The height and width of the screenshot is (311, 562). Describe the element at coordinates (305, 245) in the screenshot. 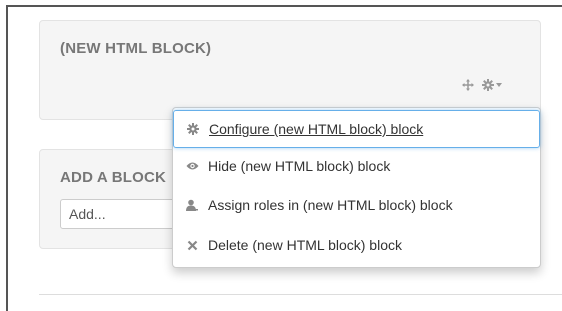

I see `menu-item-label: Delete (new HTML block) block` at that location.